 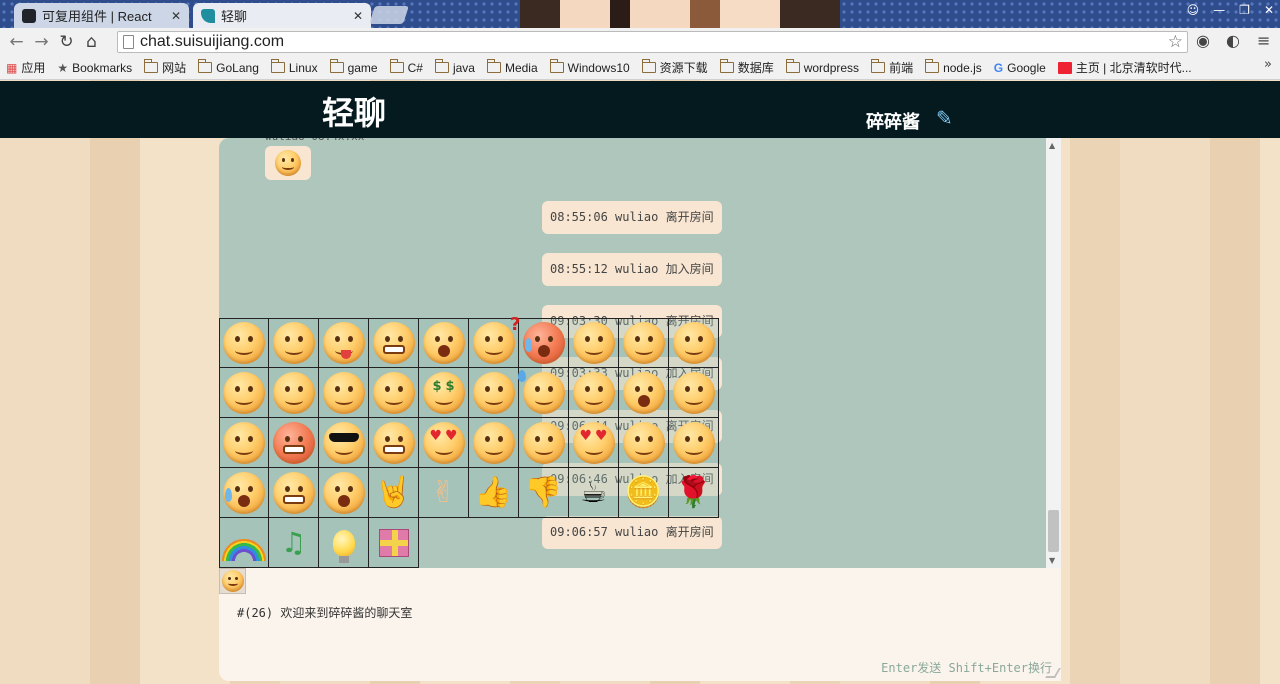 I want to click on bookmark-folder: wordpress, so click(x=822, y=67).